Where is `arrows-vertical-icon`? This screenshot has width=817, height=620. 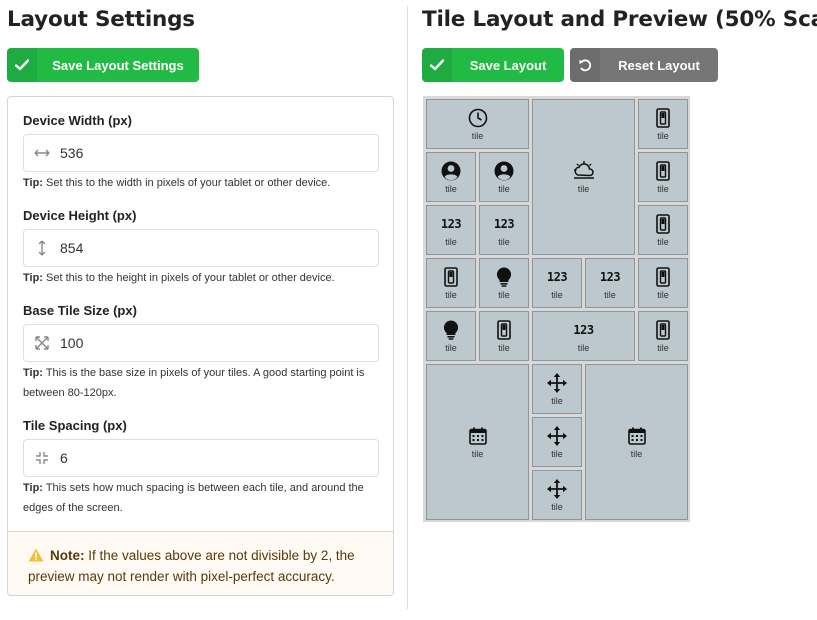
arrows-vertical-icon is located at coordinates (42, 248).